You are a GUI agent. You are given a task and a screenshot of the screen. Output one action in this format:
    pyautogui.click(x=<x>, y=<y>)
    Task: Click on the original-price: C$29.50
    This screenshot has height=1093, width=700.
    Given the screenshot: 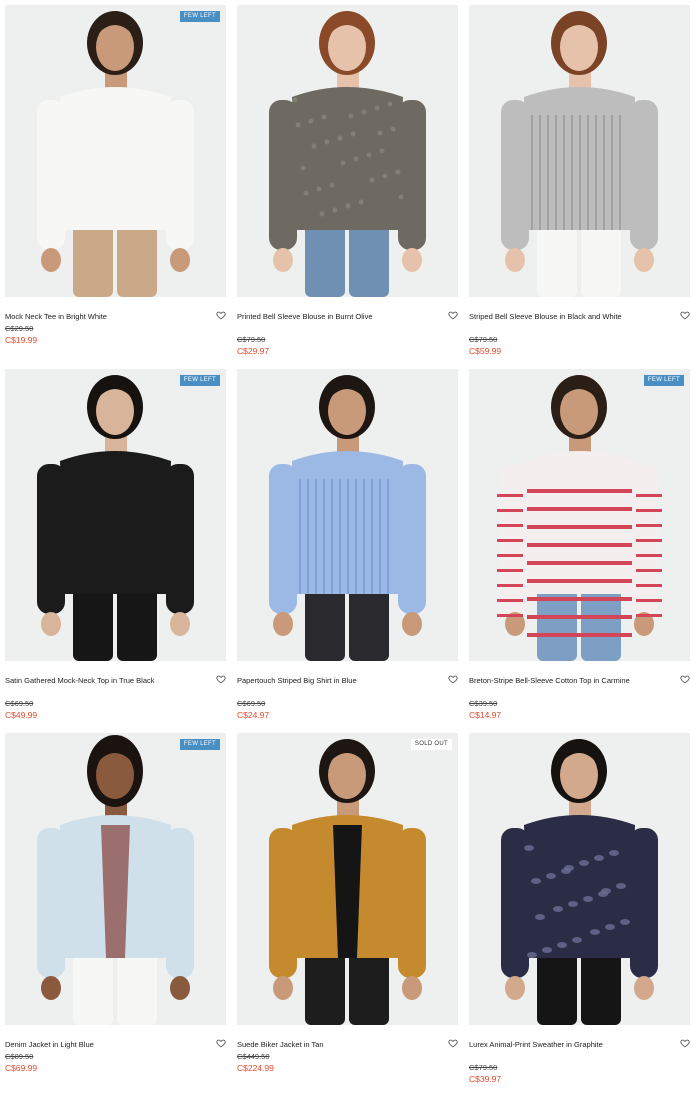 What is the action you would take?
    pyautogui.click(x=19, y=328)
    